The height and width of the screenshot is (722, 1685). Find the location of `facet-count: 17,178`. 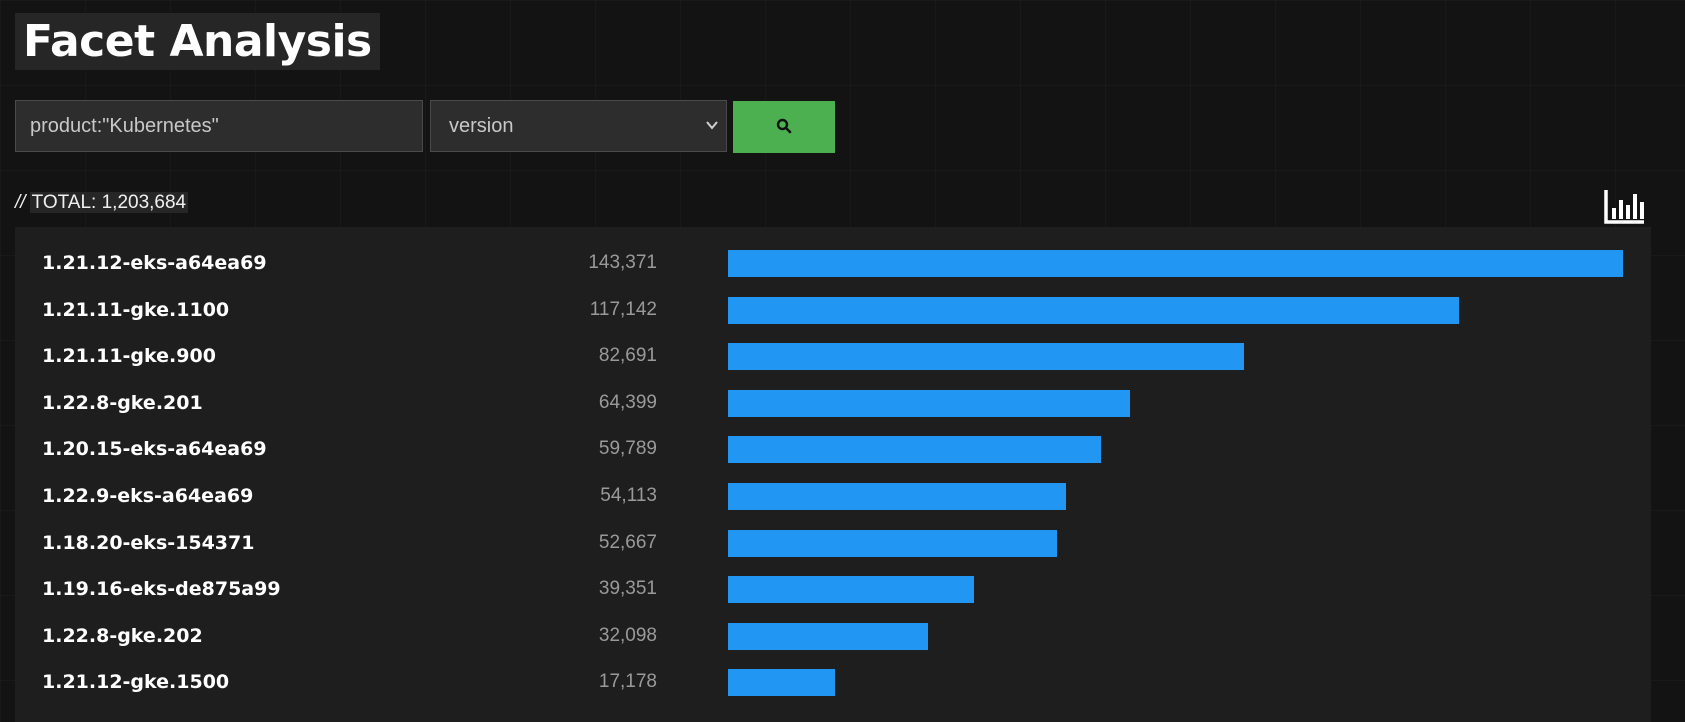

facet-count: 17,178 is located at coordinates (627, 682).